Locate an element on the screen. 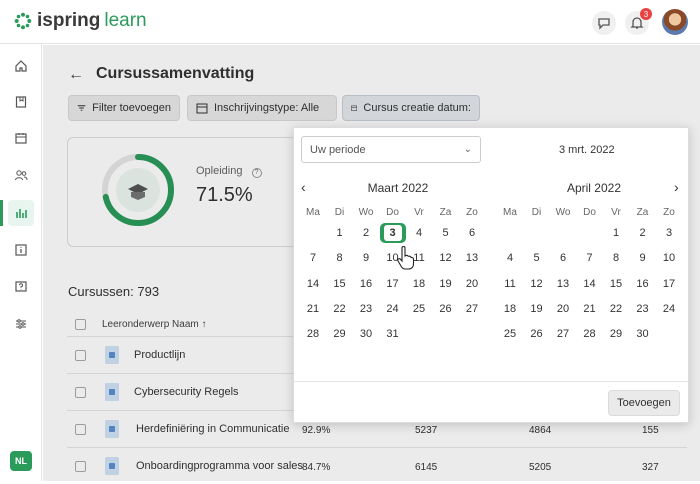  chat-button is located at coordinates (604, 23).